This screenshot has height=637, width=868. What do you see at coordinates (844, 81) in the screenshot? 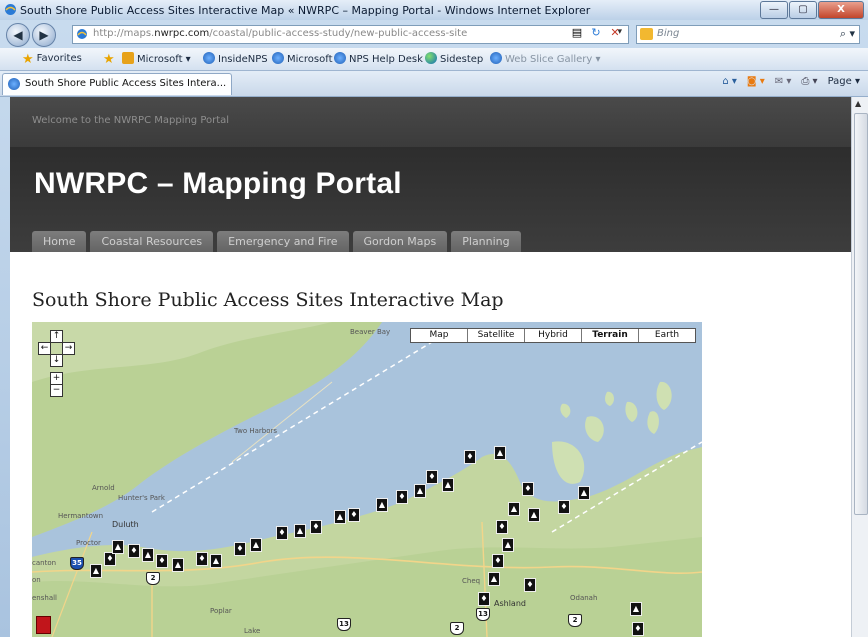
I see `page-menu-button: Page ▾` at bounding box center [844, 81].